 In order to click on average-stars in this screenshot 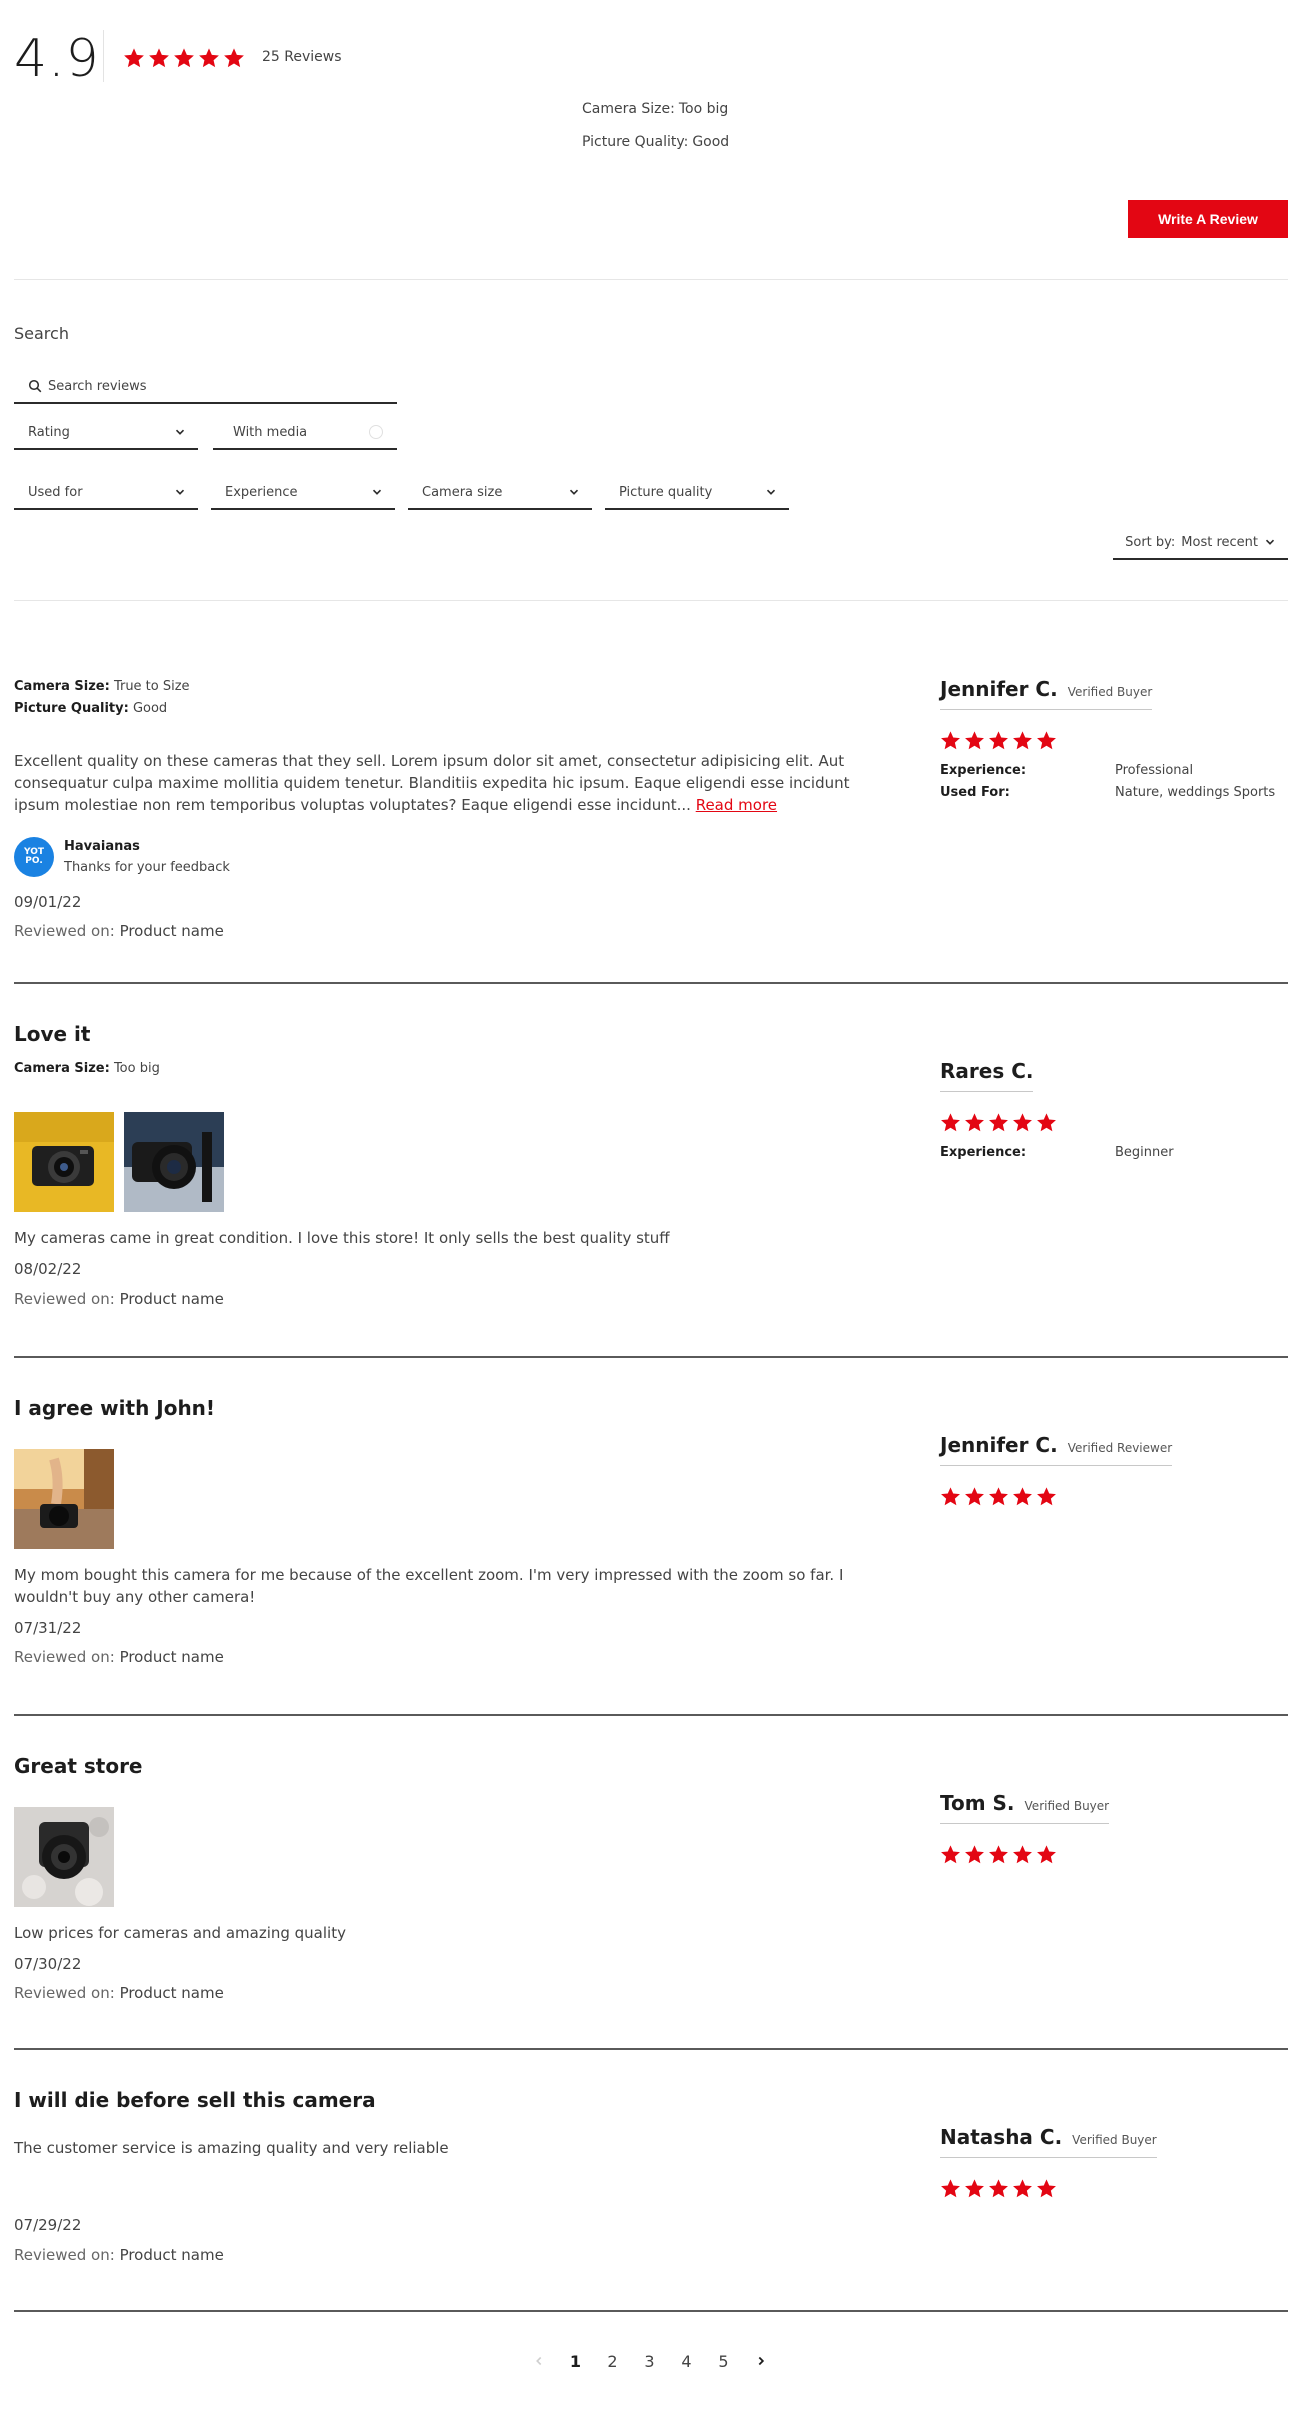, I will do `click(184, 58)`.